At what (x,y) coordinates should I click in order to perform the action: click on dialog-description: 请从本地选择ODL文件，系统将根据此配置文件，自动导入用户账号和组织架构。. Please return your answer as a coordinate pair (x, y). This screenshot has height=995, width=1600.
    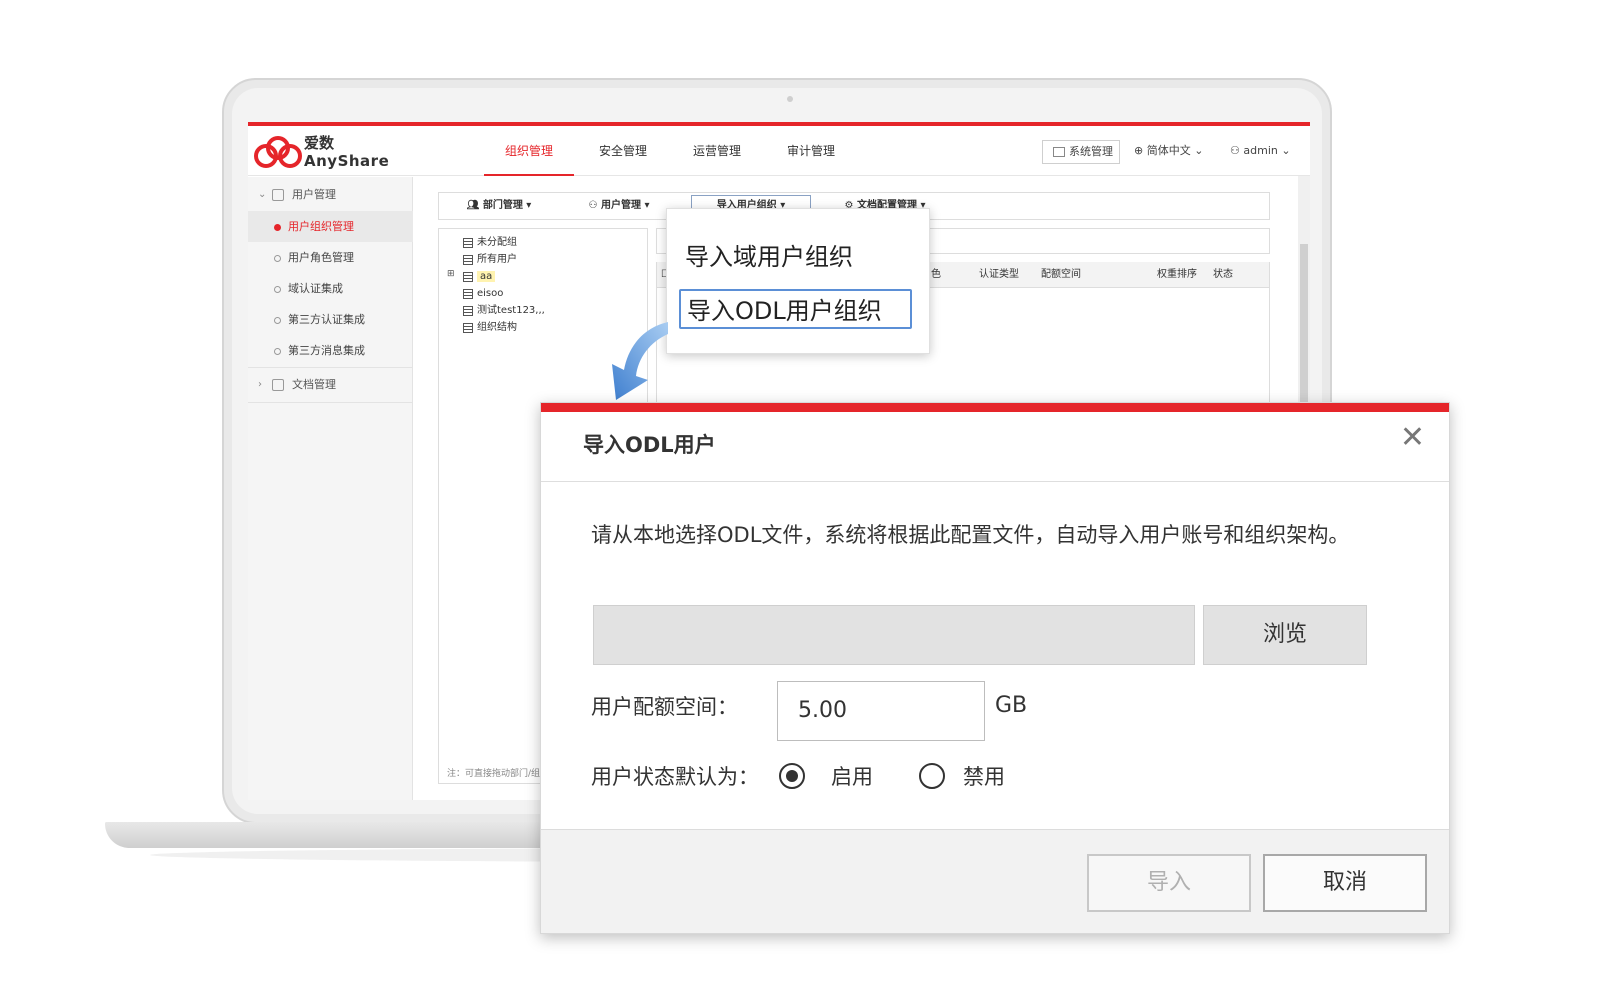
    Looking at the image, I should click on (970, 535).